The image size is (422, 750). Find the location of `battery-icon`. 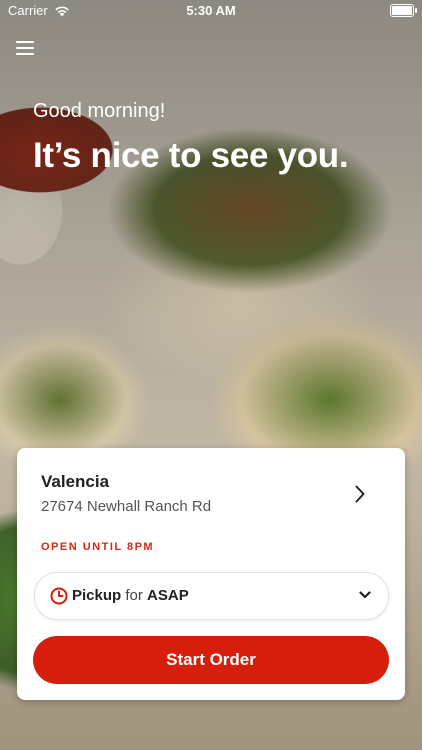

battery-icon is located at coordinates (403, 10).